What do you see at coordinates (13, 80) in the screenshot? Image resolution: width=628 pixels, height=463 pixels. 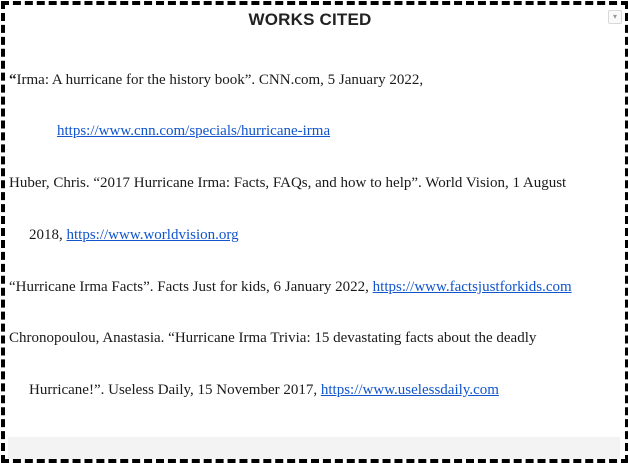 I see `opening-quote: “` at bounding box center [13, 80].